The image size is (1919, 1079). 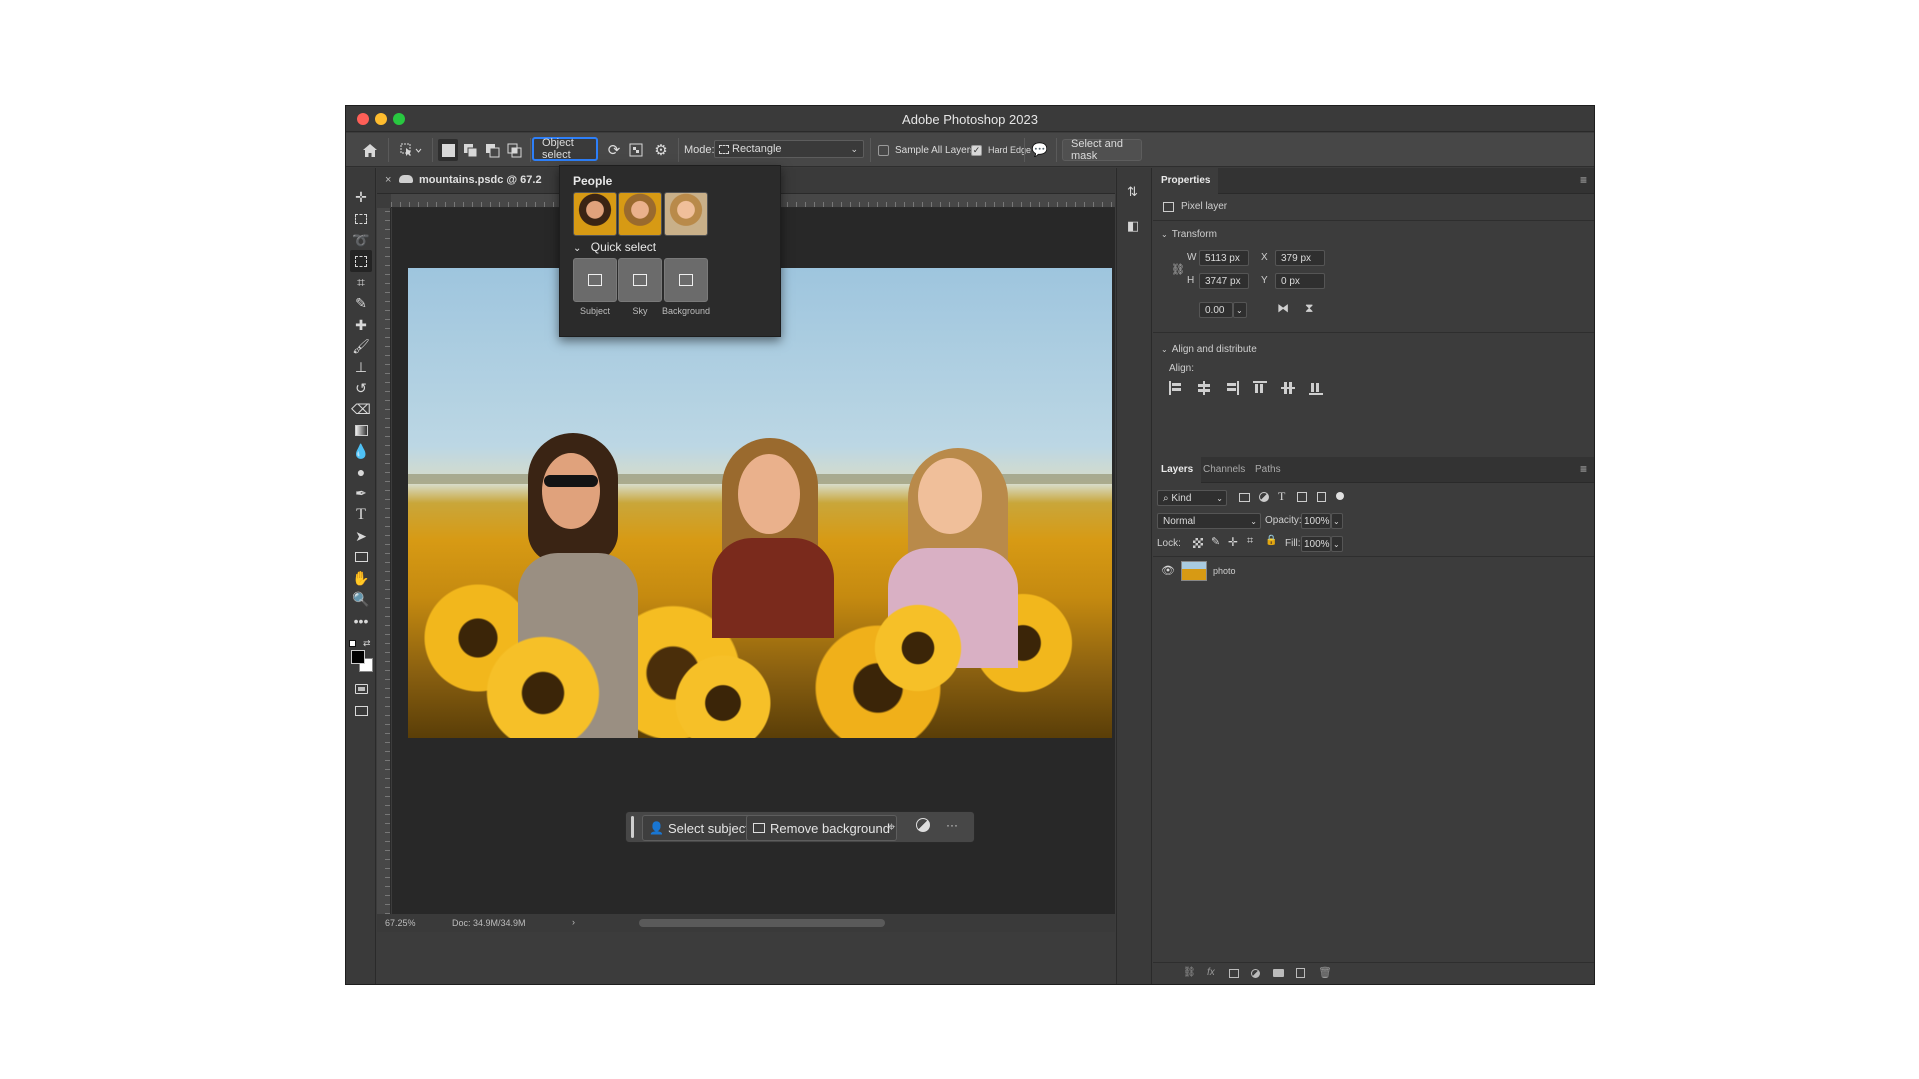 What do you see at coordinates (1260, 388) in the screenshot?
I see `align-top-button` at bounding box center [1260, 388].